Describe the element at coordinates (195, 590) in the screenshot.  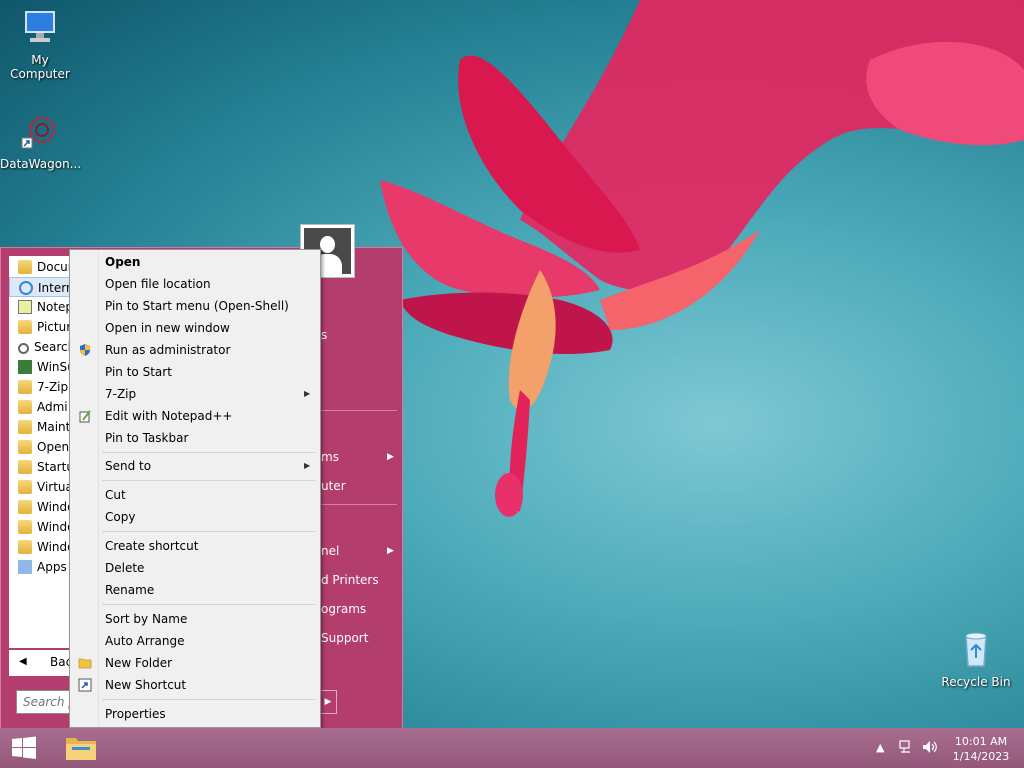
I see `menu-item-rename: Rename` at that location.